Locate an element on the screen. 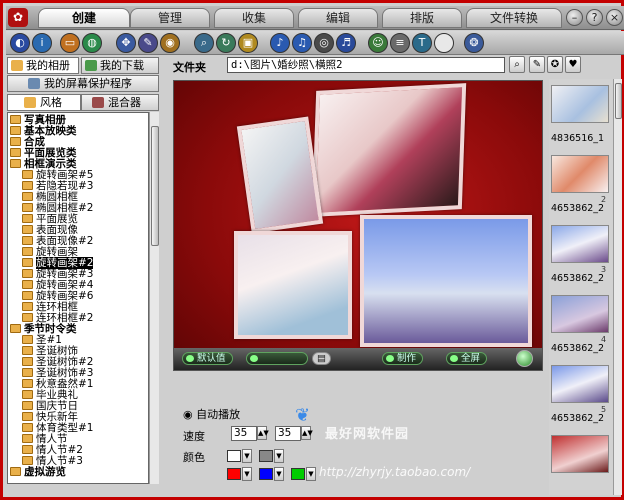 This screenshot has height=500, width=624. heart-icon: ♥ is located at coordinates (573, 64).